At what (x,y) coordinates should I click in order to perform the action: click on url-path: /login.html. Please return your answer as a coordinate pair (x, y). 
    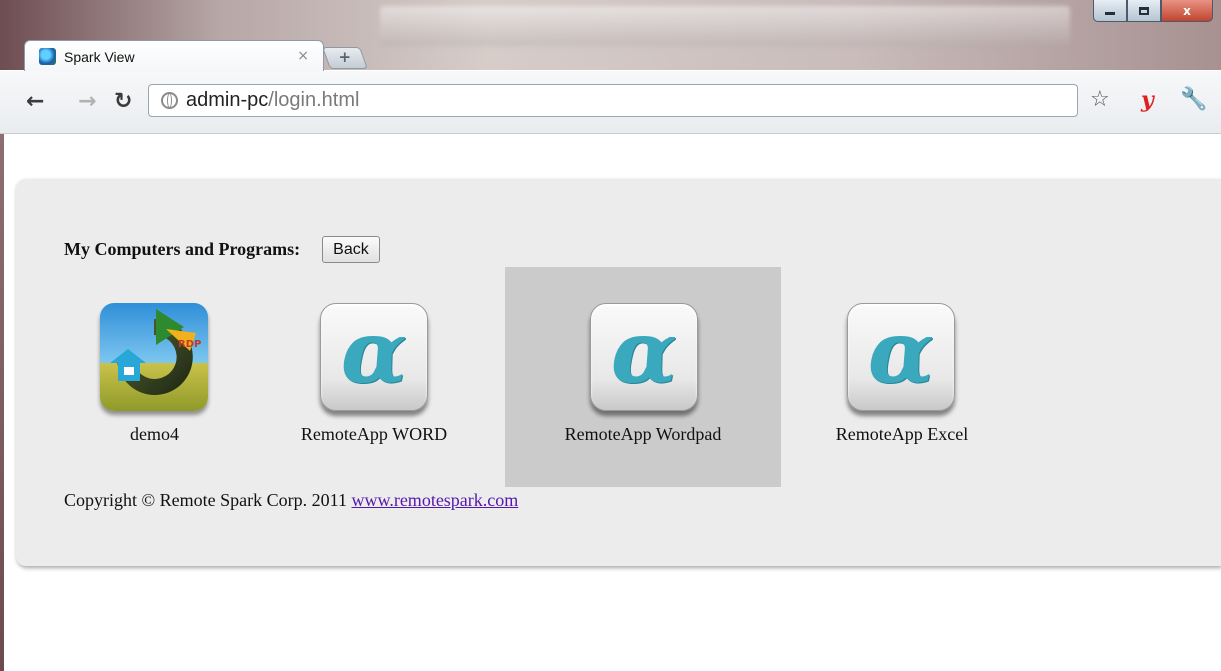
    Looking at the image, I should click on (314, 100).